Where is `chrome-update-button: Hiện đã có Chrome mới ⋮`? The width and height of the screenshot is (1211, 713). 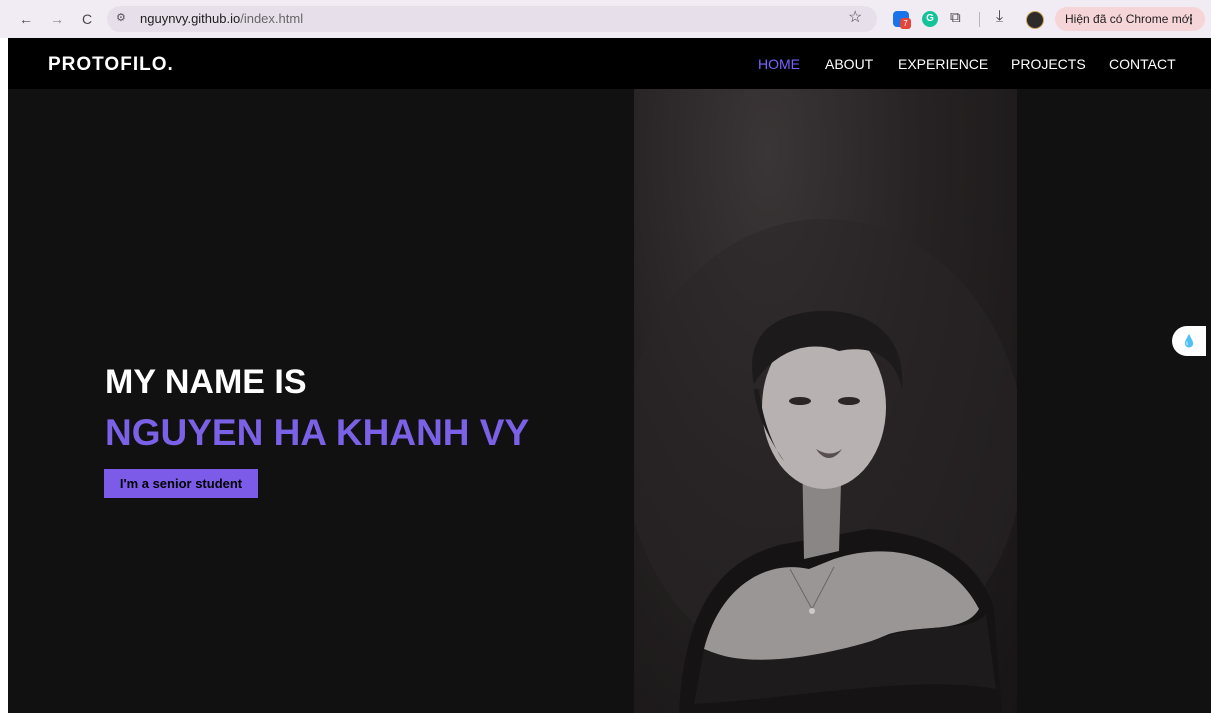 chrome-update-button: Hiện đã có Chrome mới ⋮ is located at coordinates (1130, 19).